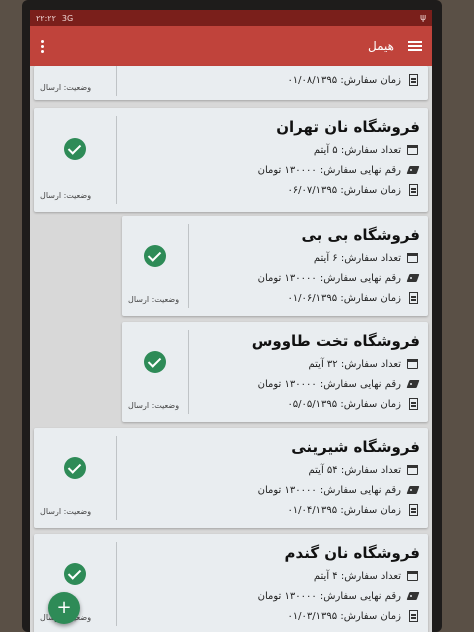 The image size is (474, 632). Describe the element at coordinates (42, 46) in the screenshot. I see `overflow-menu-icon` at that location.